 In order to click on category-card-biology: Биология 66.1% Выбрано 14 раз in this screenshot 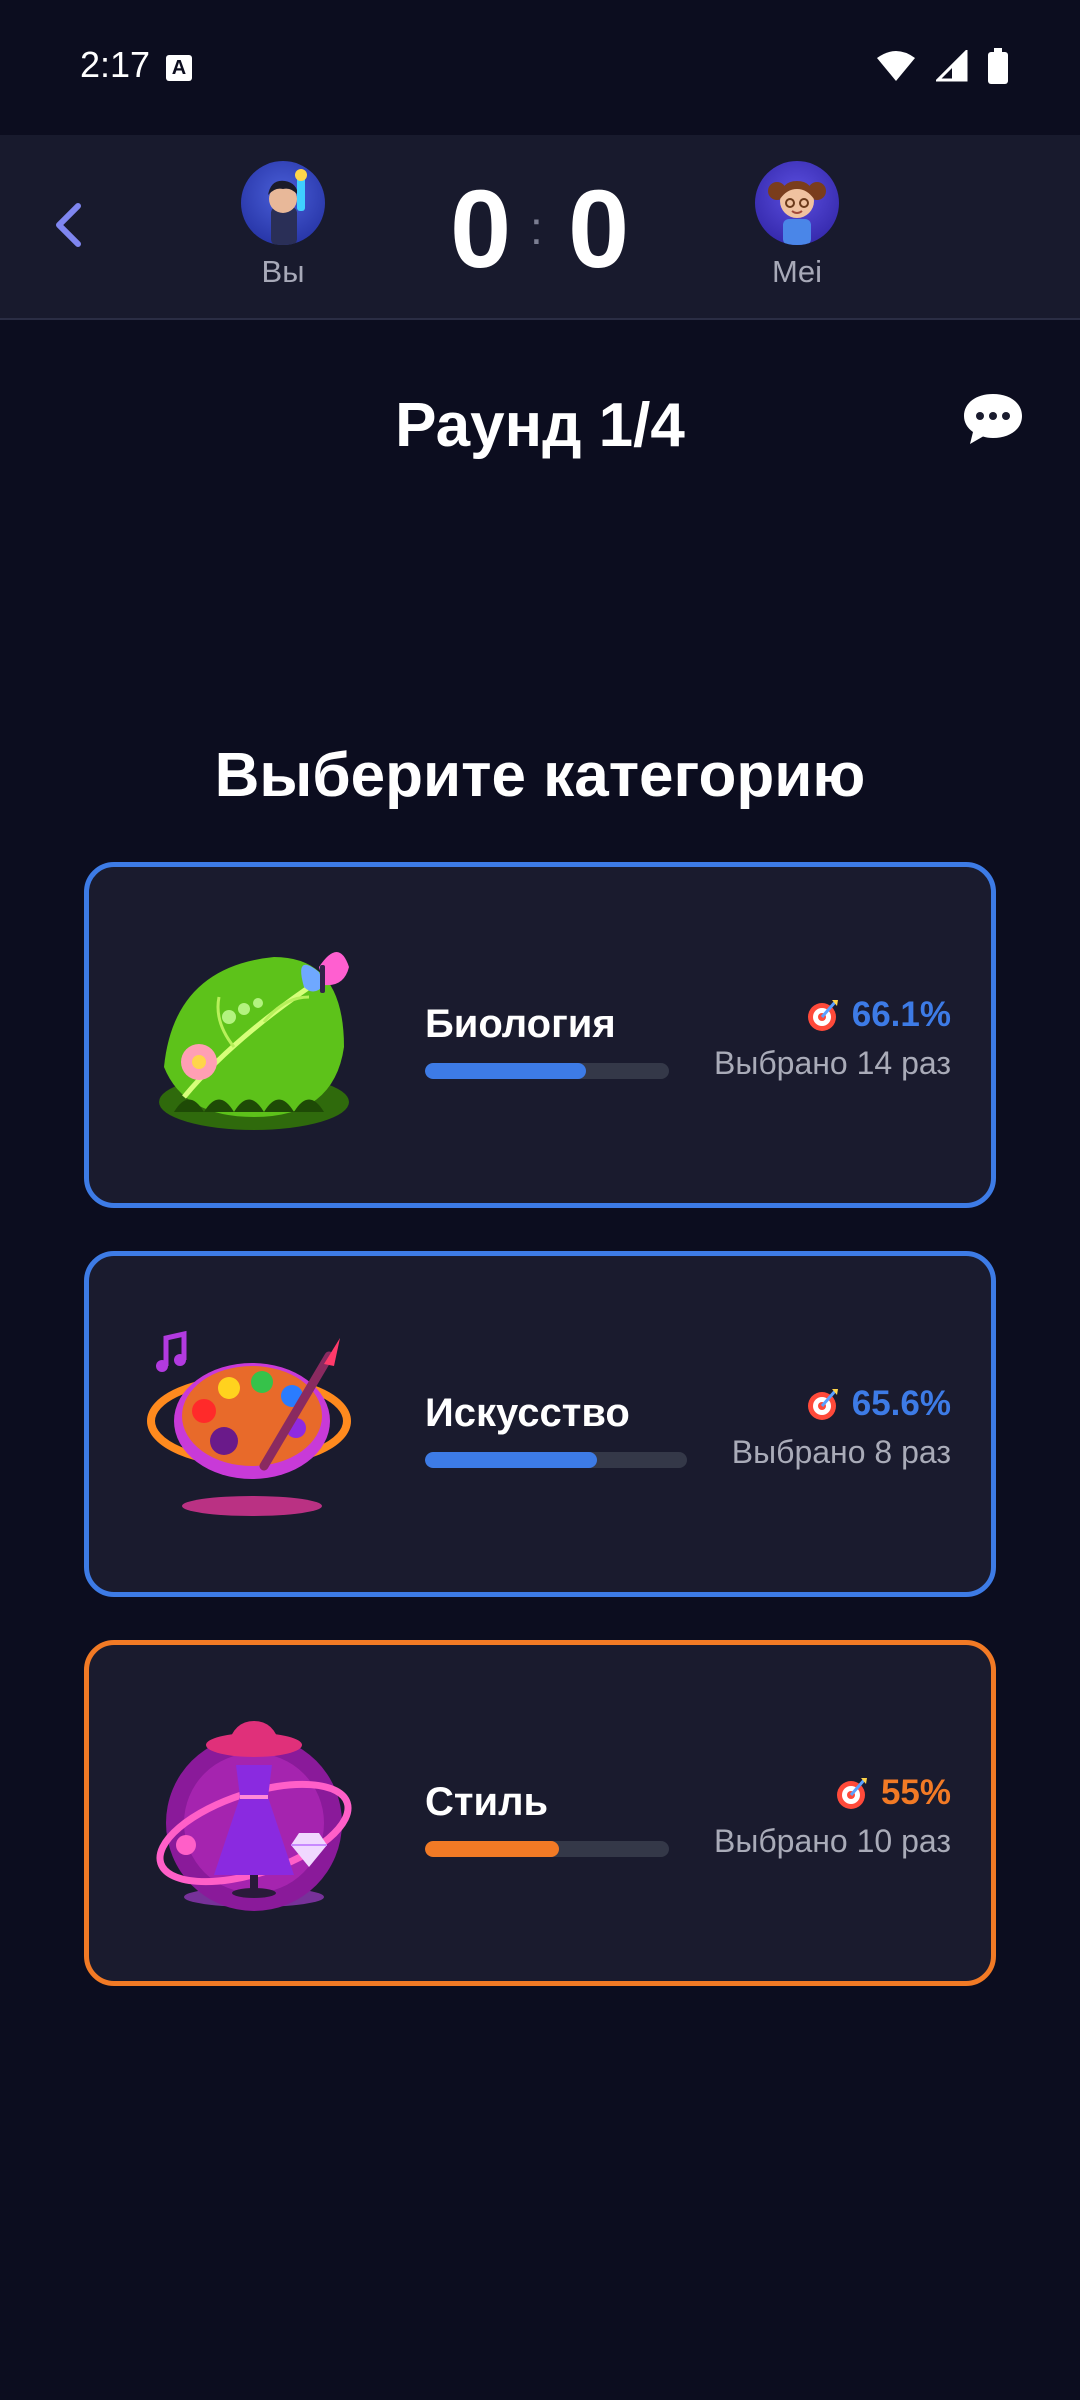, I will do `click(540, 1035)`.